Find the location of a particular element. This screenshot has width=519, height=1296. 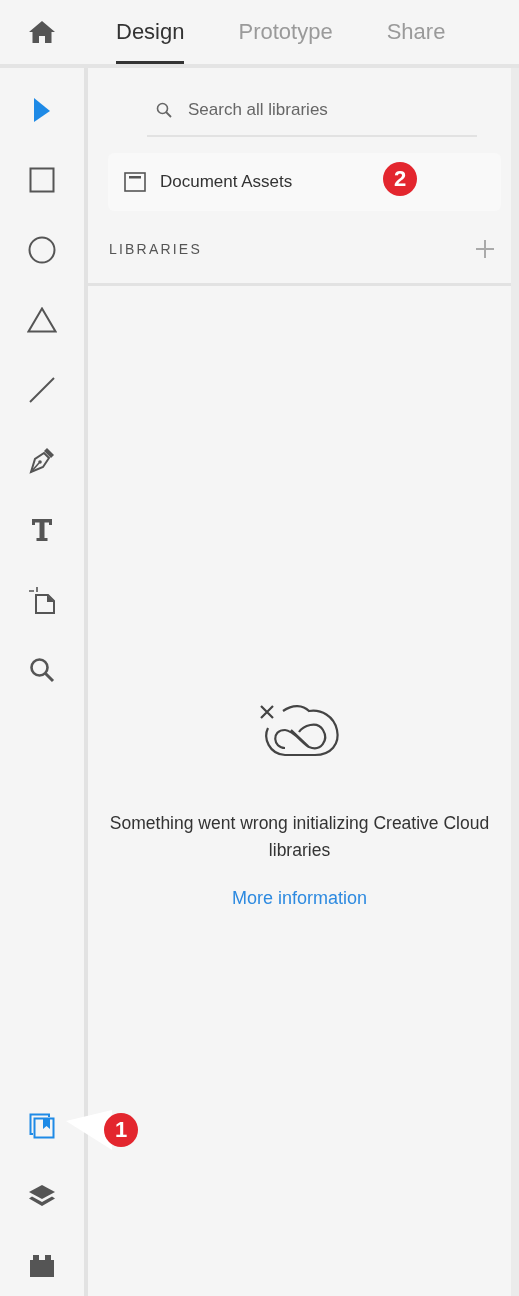

step-badge: 2 is located at coordinates (400, 179).